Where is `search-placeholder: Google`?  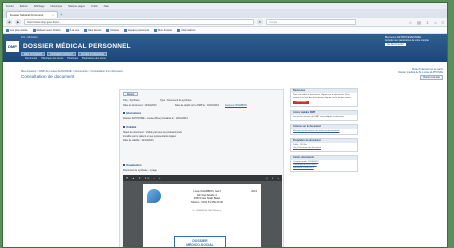
search-placeholder: Google is located at coordinates (273, 22).